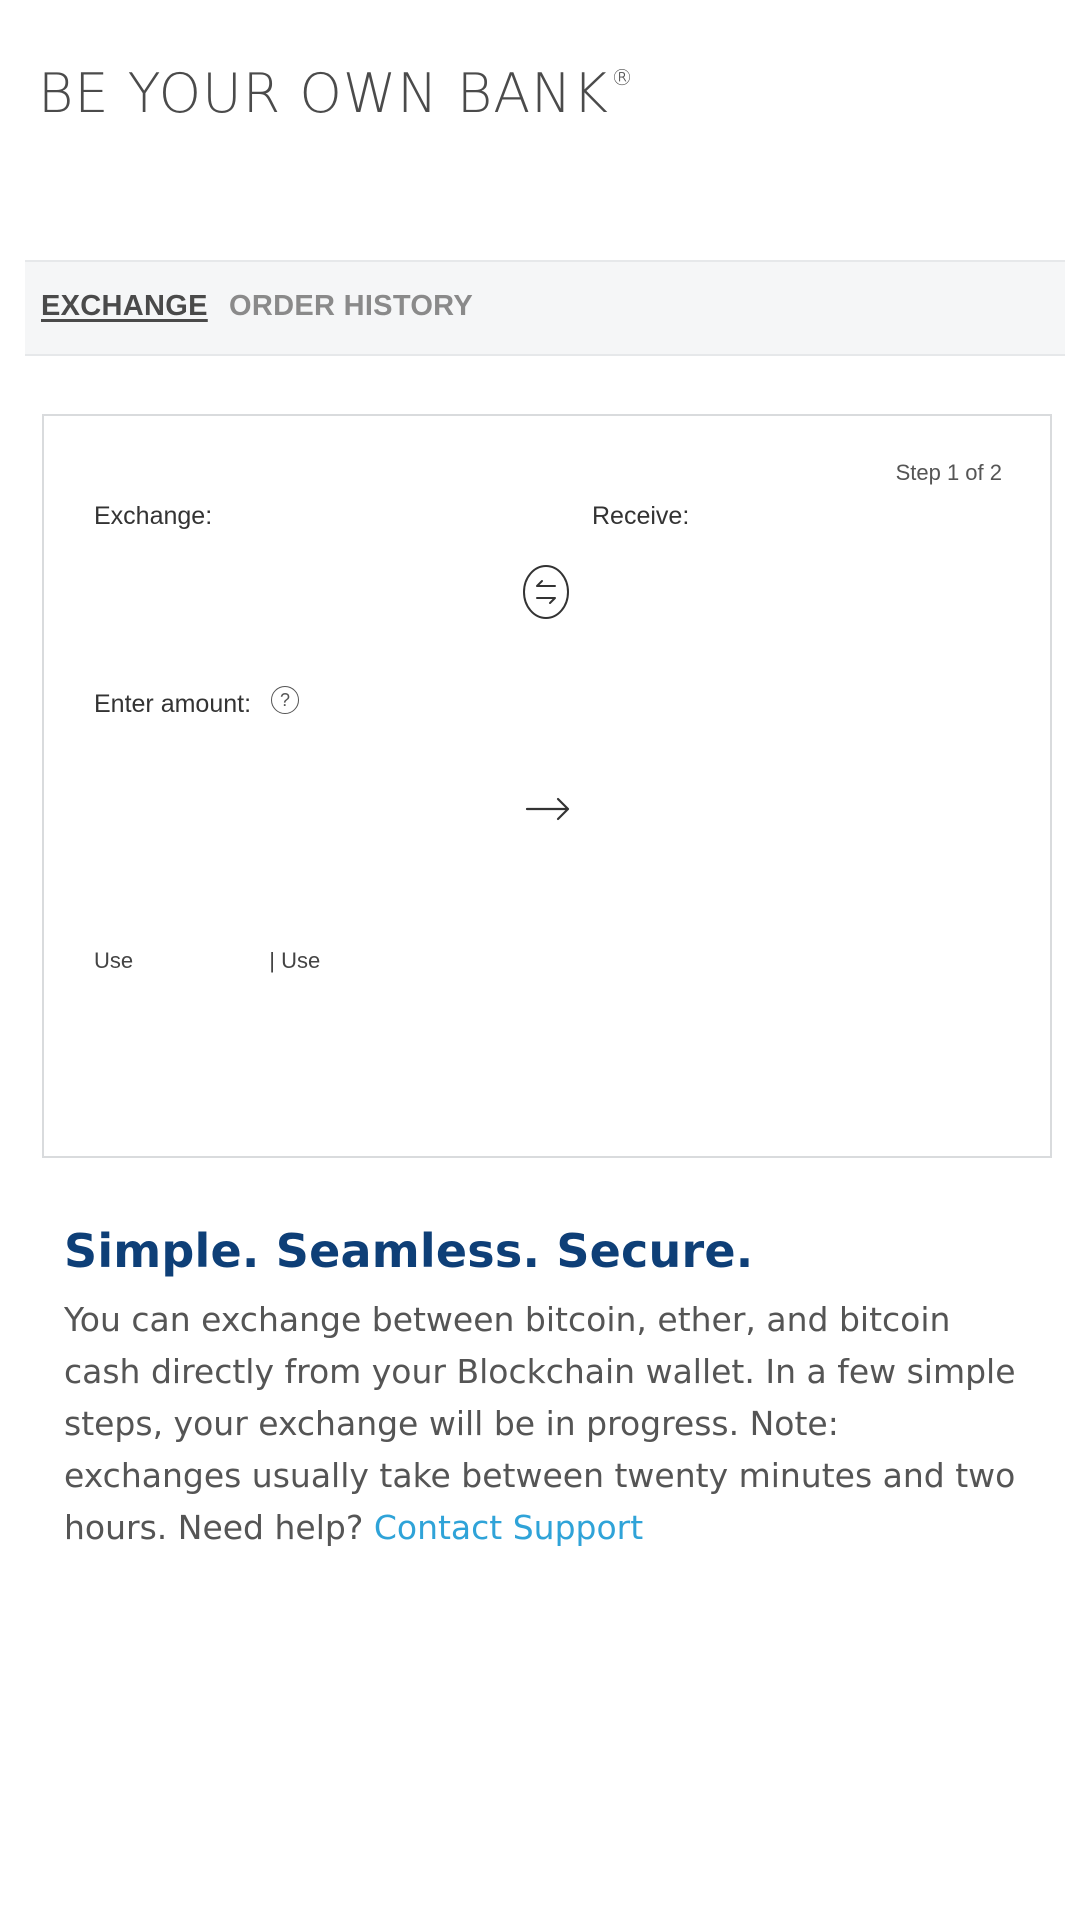 Image resolution: width=1080 pixels, height=1920 pixels. I want to click on tab-bar: EXCHANGE ORDER HISTORY, so click(545, 308).